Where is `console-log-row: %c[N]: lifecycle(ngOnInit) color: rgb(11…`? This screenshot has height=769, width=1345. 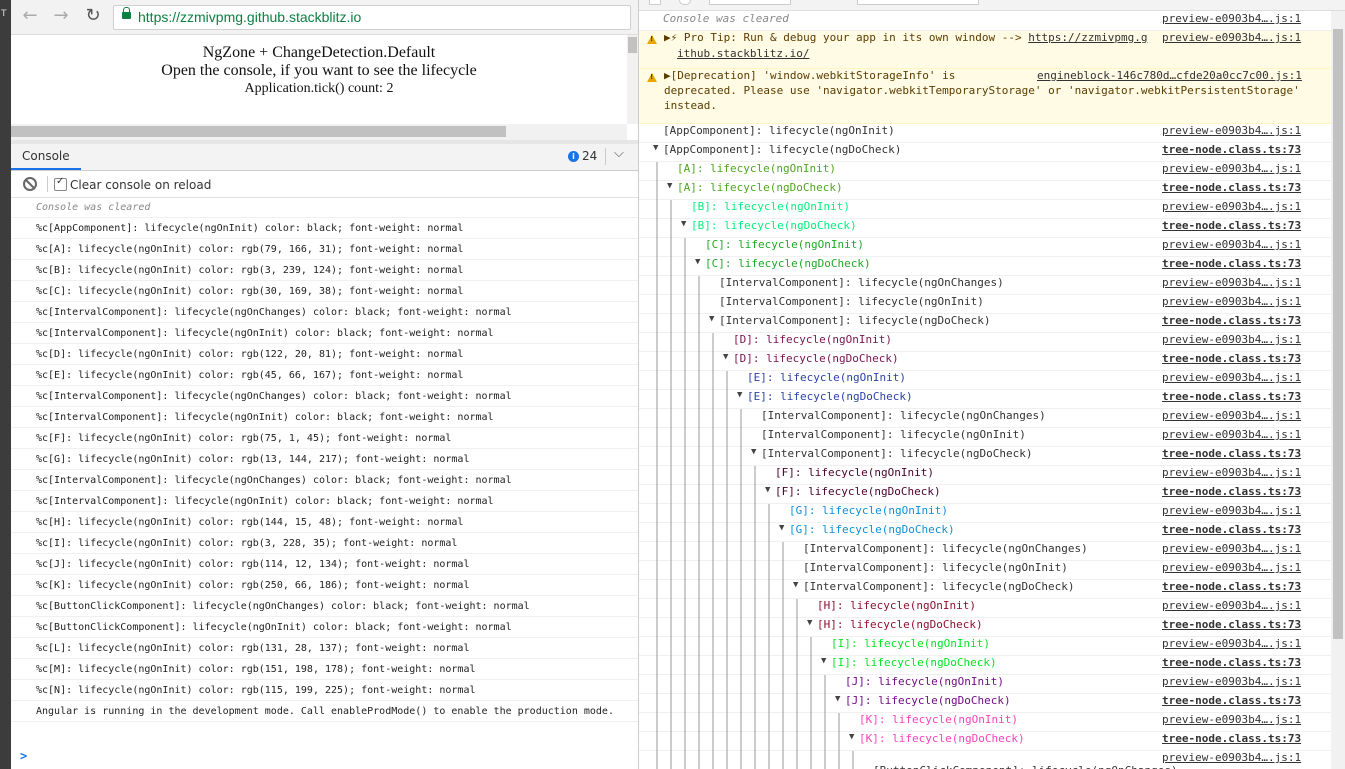 console-log-row: %c[N]: lifecycle(ngOnInit) color: rgb(11… is located at coordinates (324, 690).